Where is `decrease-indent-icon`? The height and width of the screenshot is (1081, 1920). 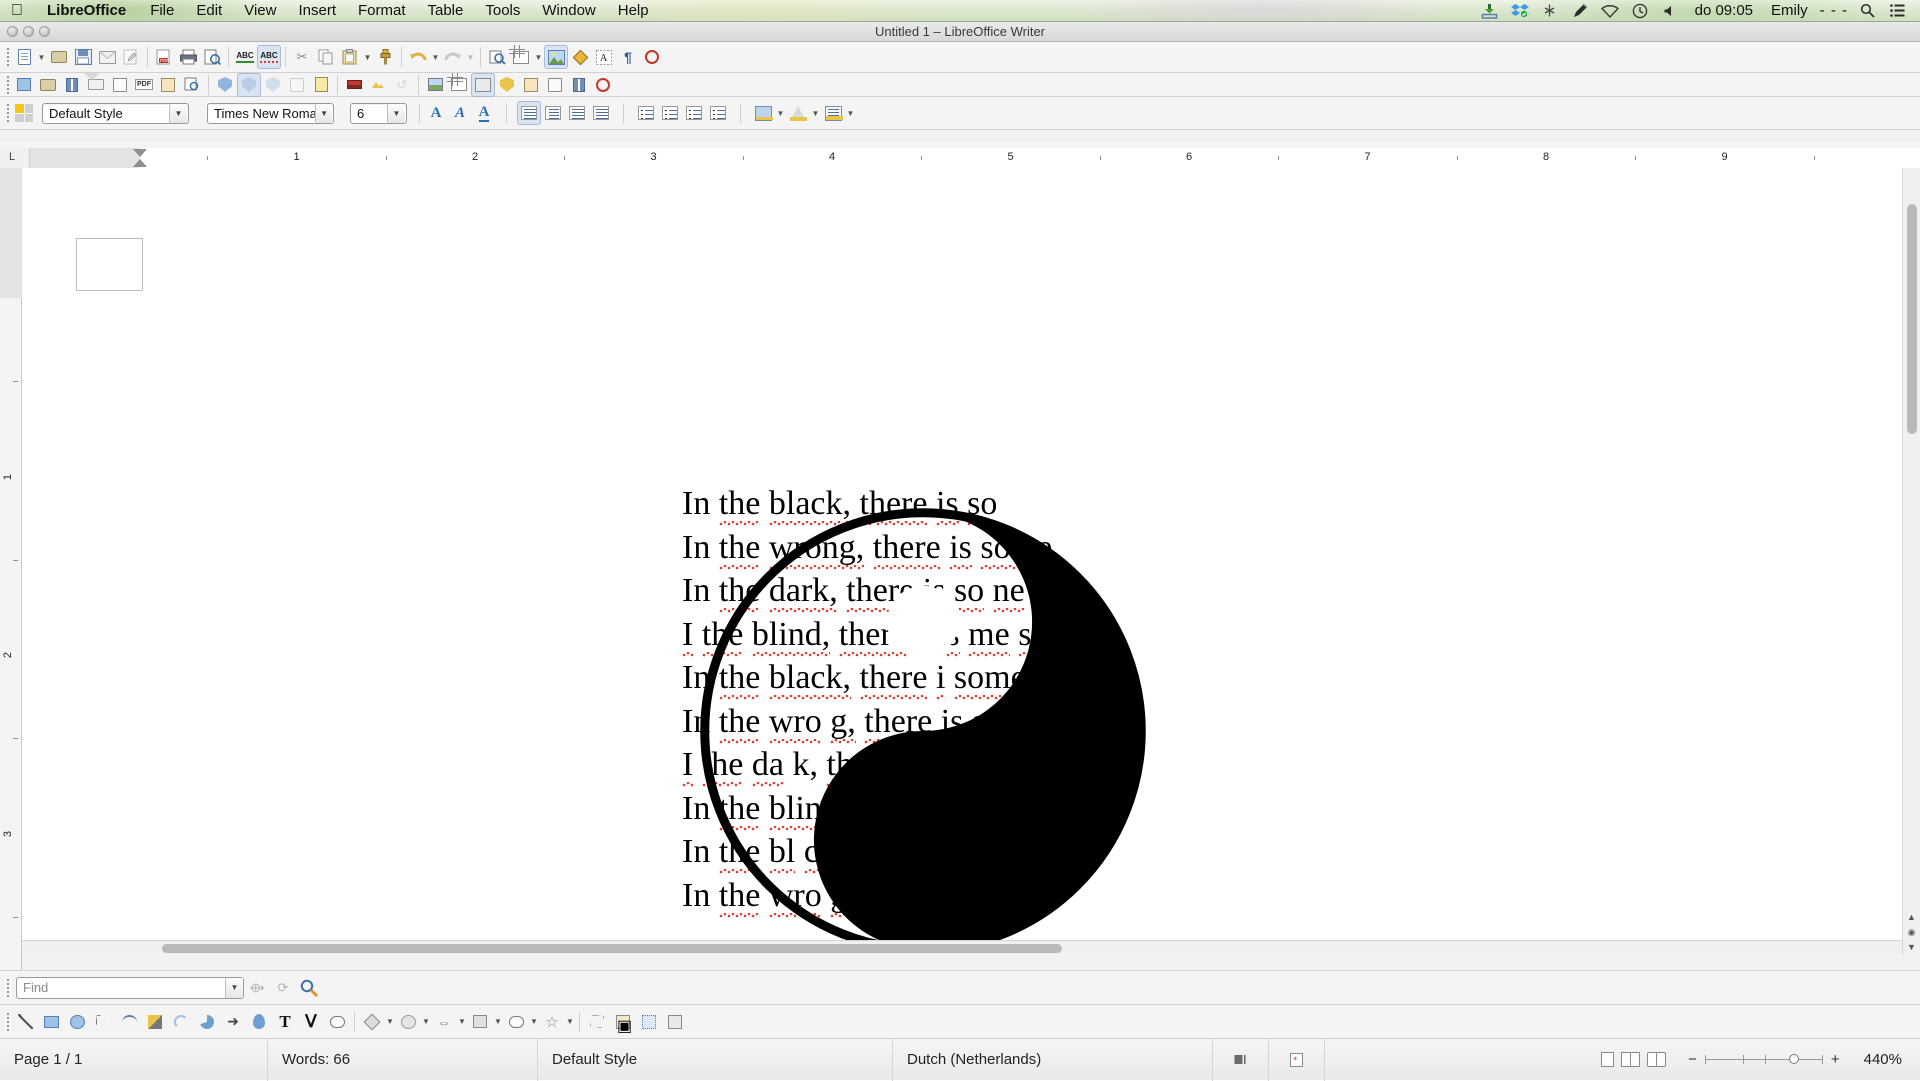
decrease-indent-icon is located at coordinates (694, 113).